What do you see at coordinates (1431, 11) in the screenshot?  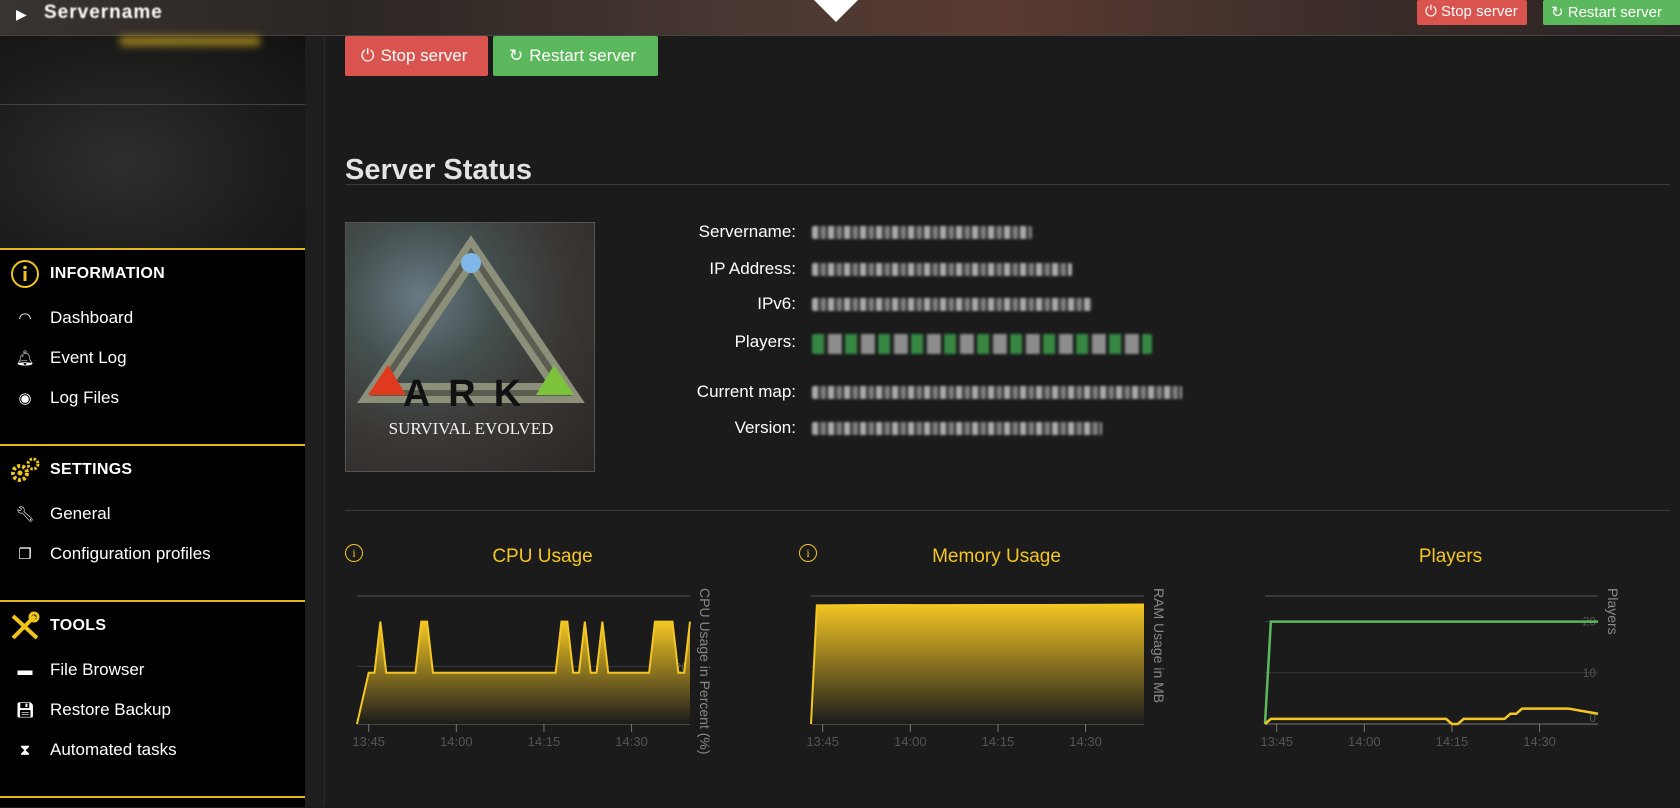 I see `power-icon: ⏻` at bounding box center [1431, 11].